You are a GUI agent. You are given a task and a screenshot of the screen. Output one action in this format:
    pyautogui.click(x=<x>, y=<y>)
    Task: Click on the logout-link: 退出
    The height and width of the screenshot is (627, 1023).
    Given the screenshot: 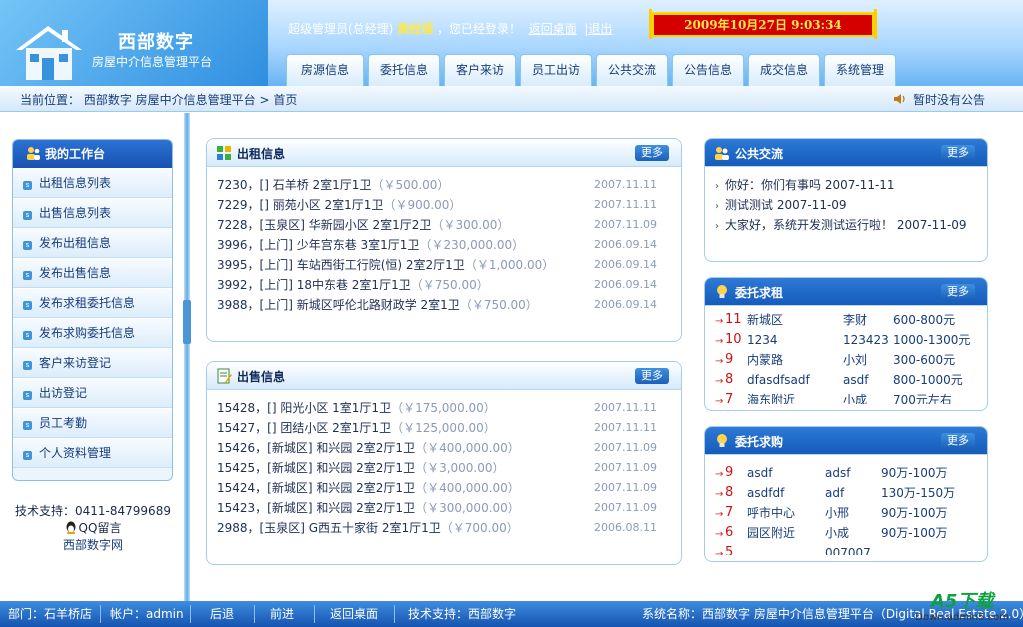 What is the action you would take?
    pyautogui.click(x=600, y=29)
    